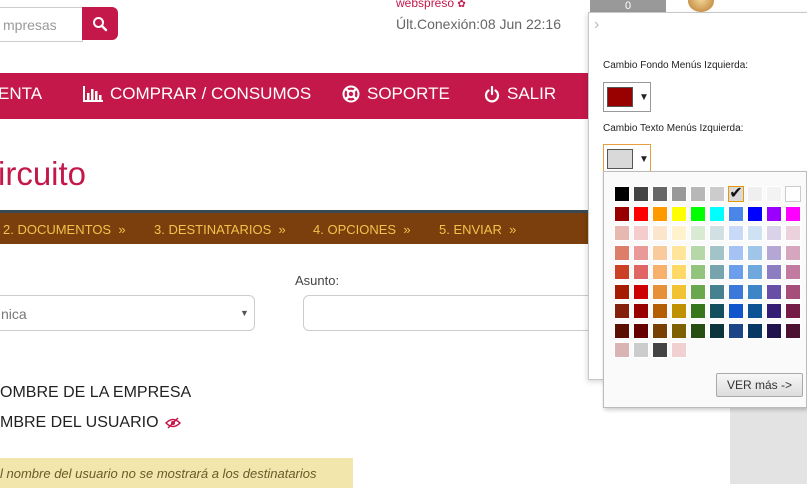 The width and height of the screenshot is (807, 488). Describe the element at coordinates (477, 229) in the screenshot. I see `step-enviar: 5. ENVIAR »` at that location.